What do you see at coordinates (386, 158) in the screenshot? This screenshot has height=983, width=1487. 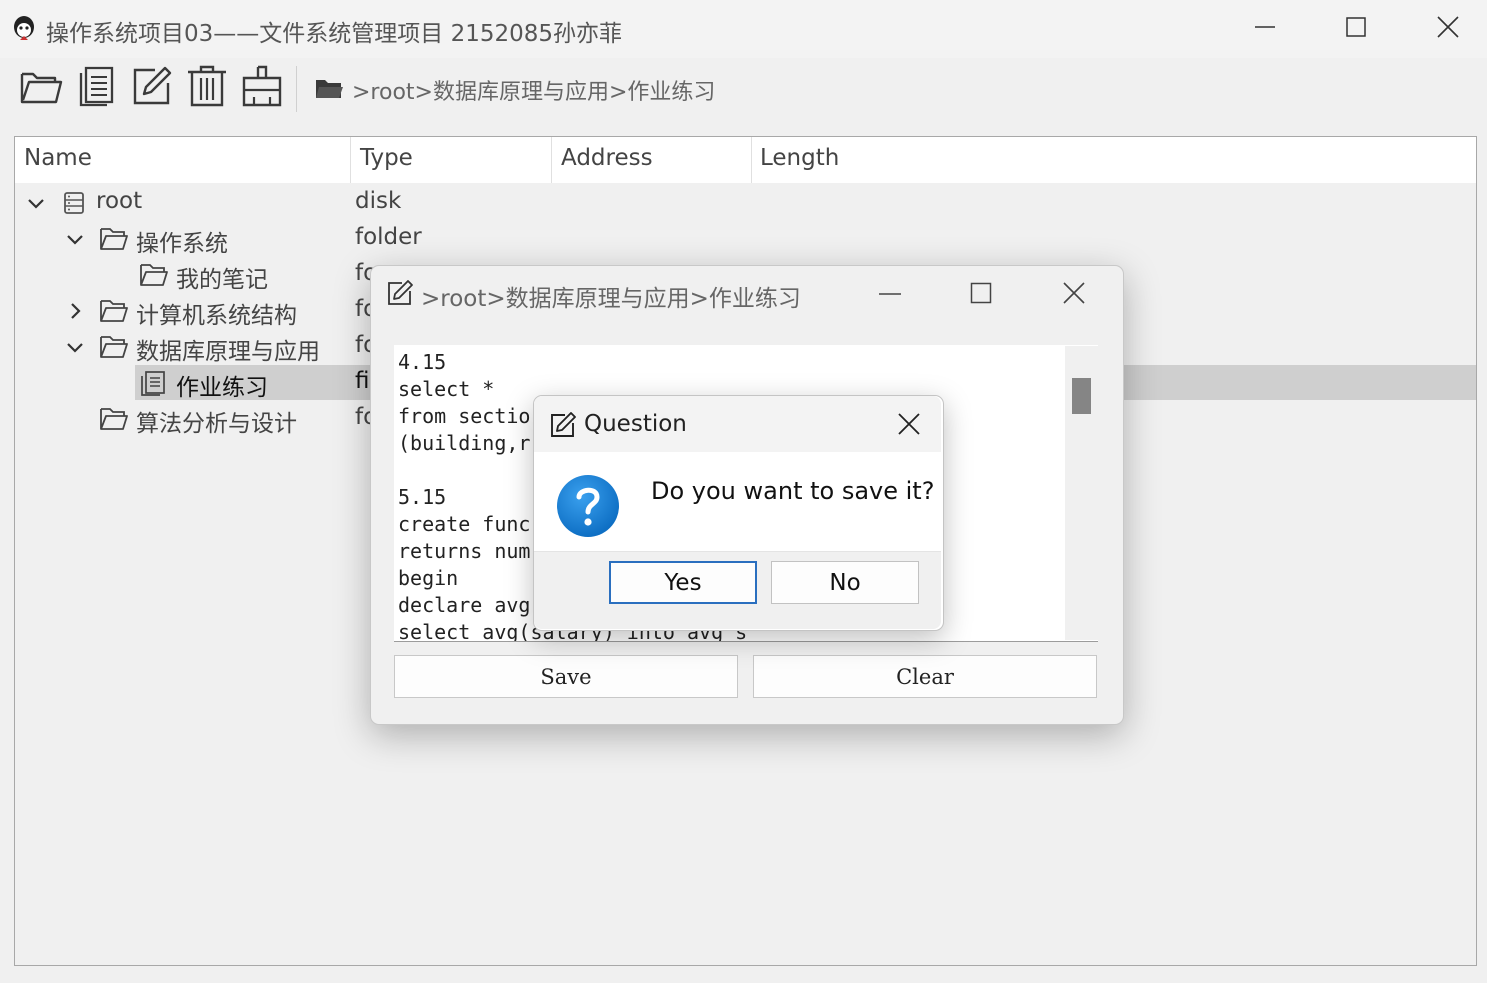 I see `column-header-type: Type` at bounding box center [386, 158].